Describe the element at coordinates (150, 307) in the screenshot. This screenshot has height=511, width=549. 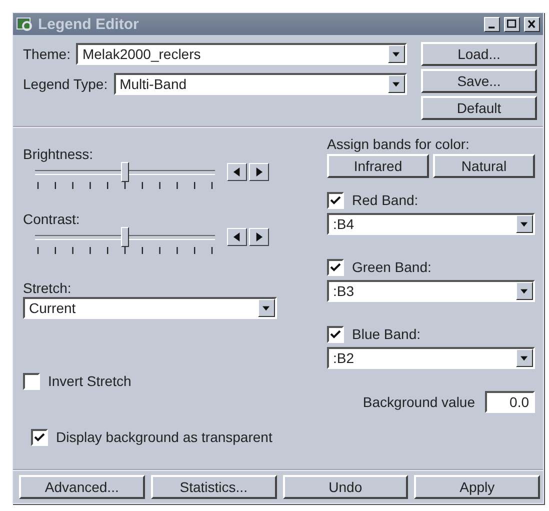
I see `stretch-dropdown: Current` at that location.